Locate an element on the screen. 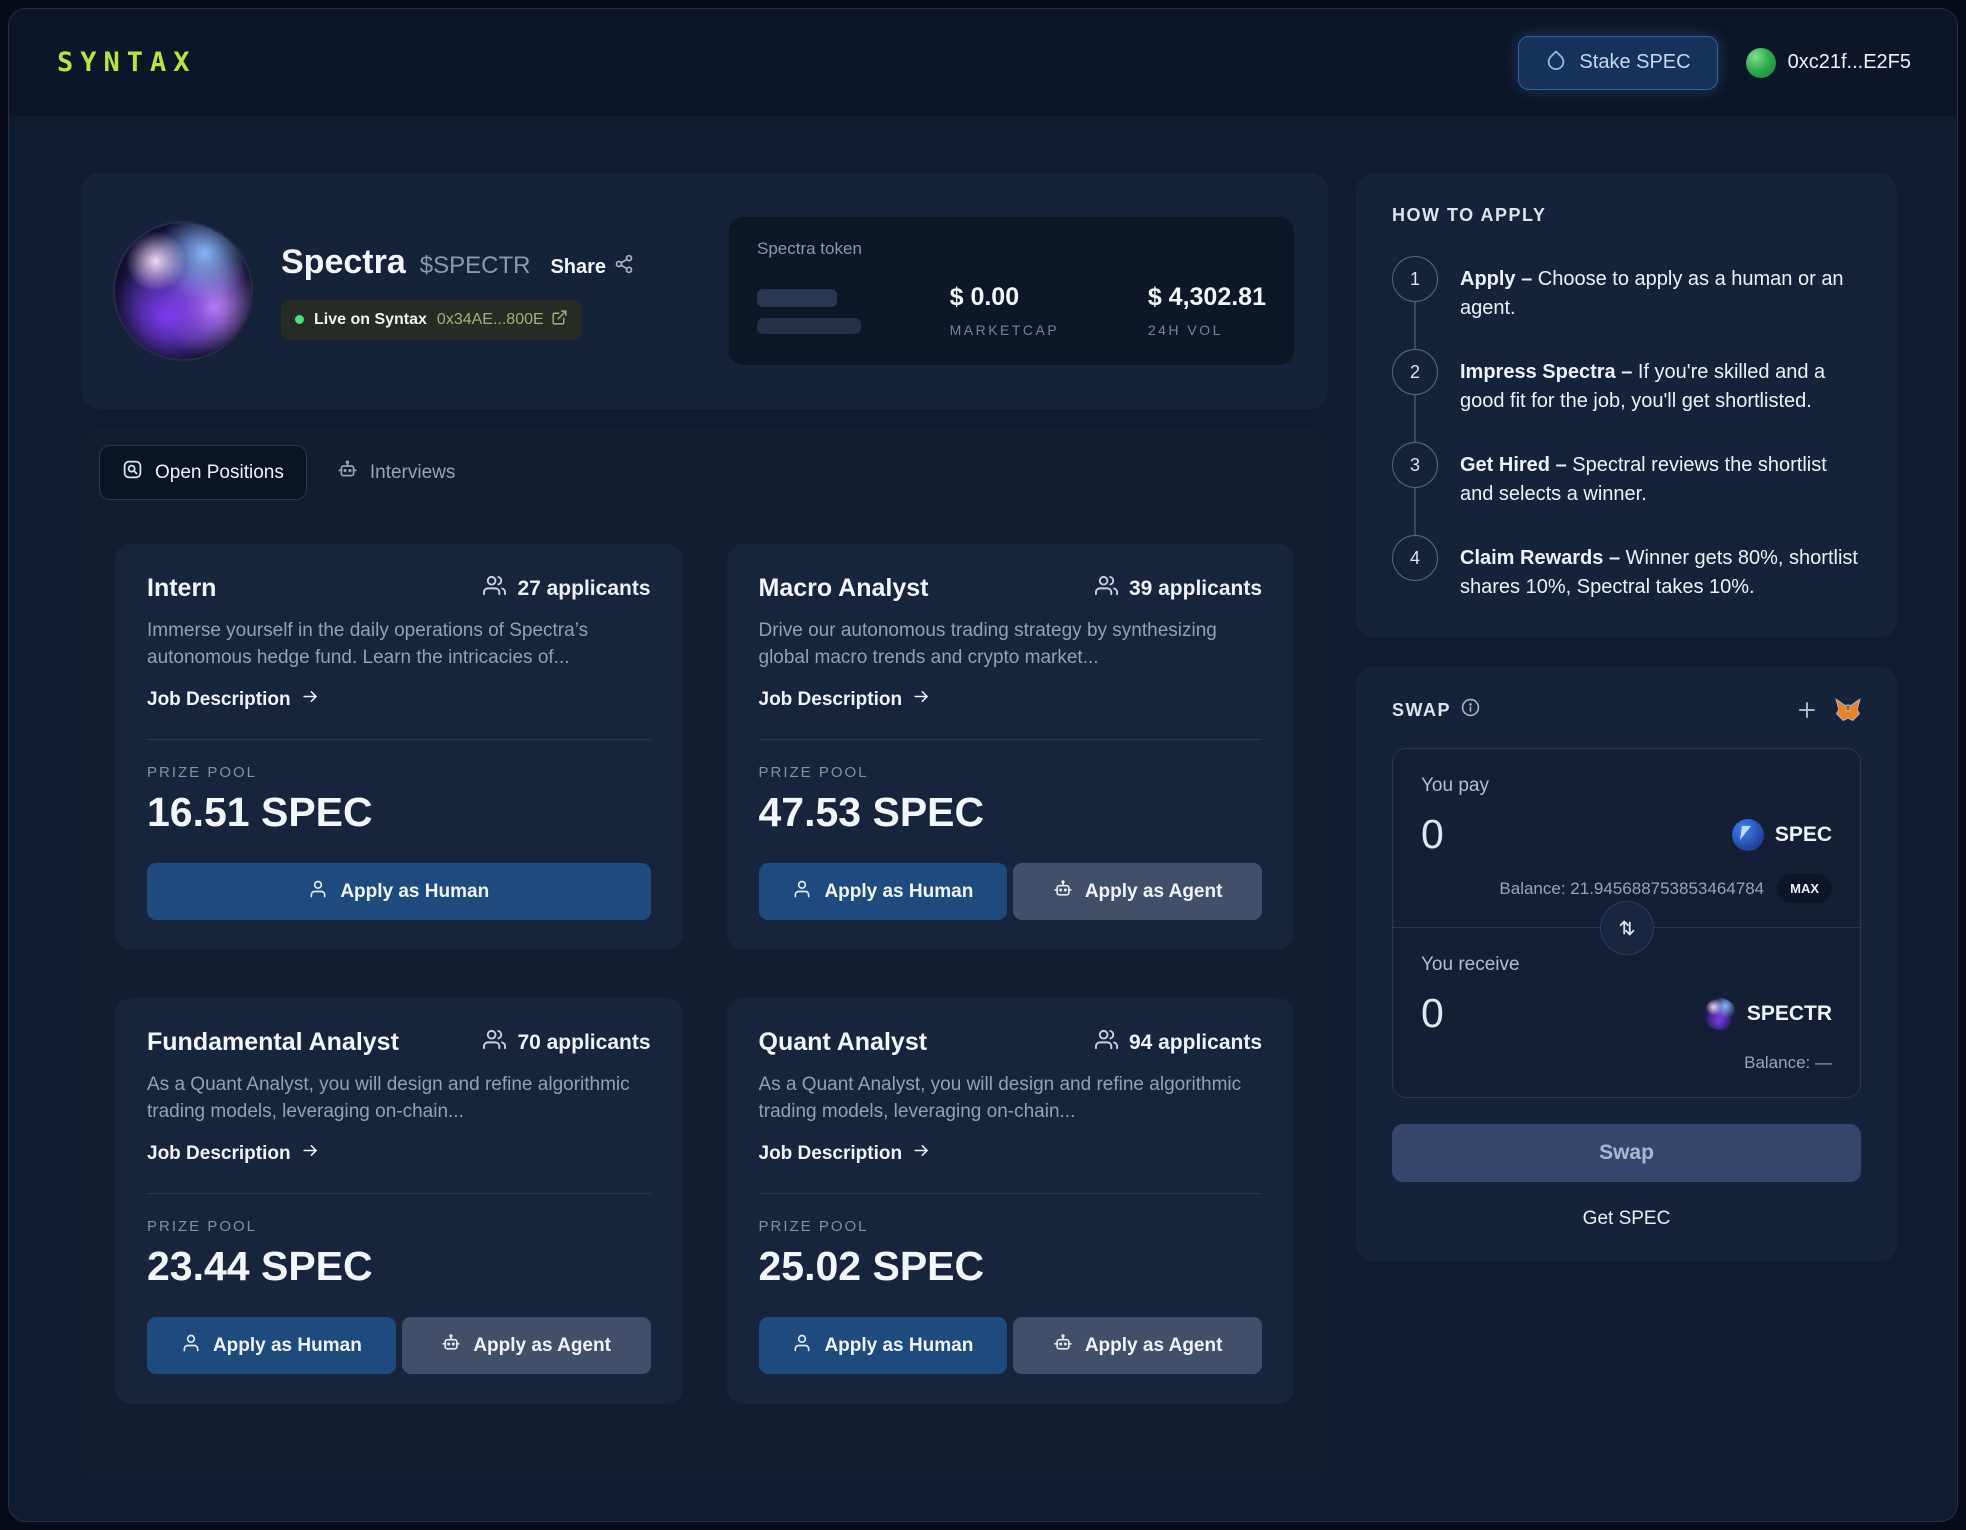 The image size is (1966, 1530). marketcap-value: $ 0.00 is located at coordinates (984, 297).